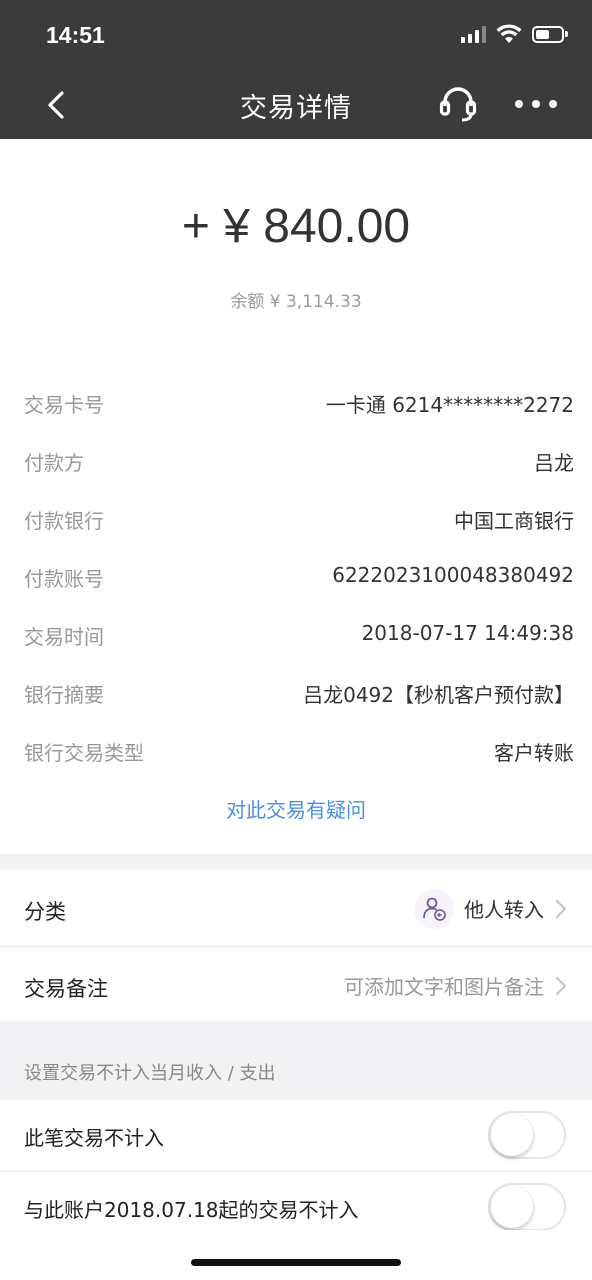  Describe the element at coordinates (75, 35) in the screenshot. I see `status-time: 14:51` at that location.